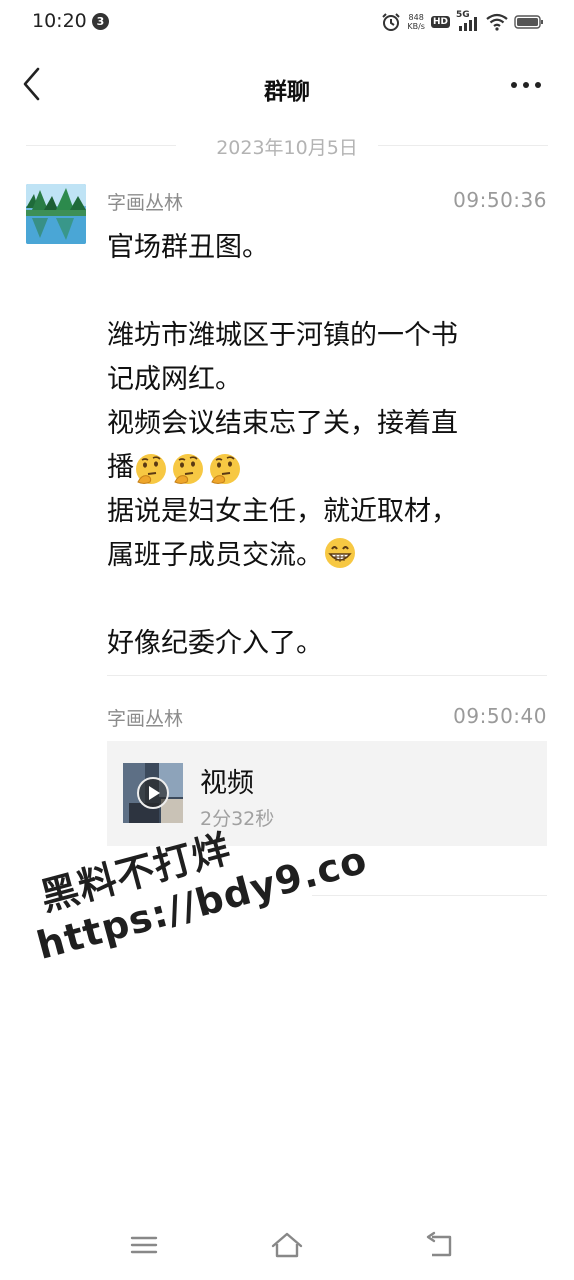 The height and width of the screenshot is (1280, 574). Describe the element at coordinates (56, 214) in the screenshot. I see `avatar` at that location.